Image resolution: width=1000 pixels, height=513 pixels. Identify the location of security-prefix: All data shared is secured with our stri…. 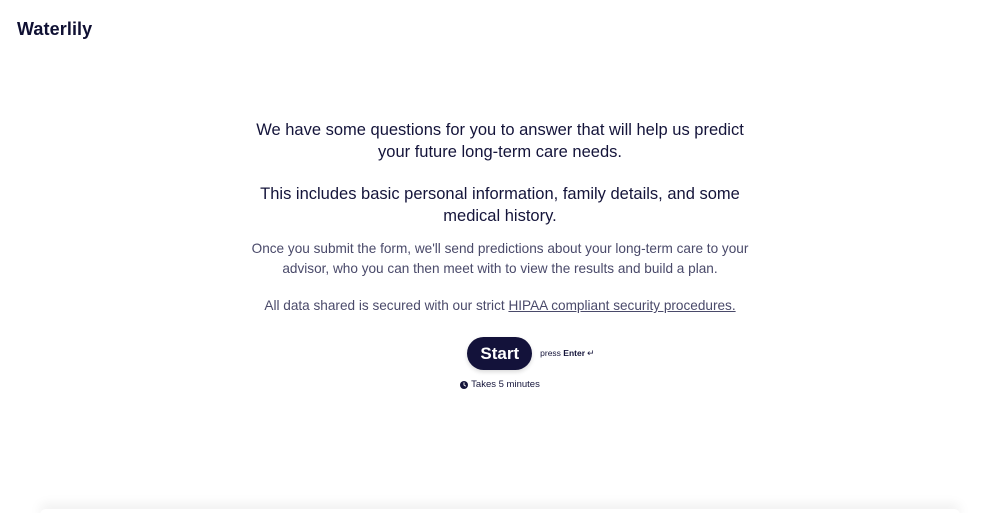
(386, 305).